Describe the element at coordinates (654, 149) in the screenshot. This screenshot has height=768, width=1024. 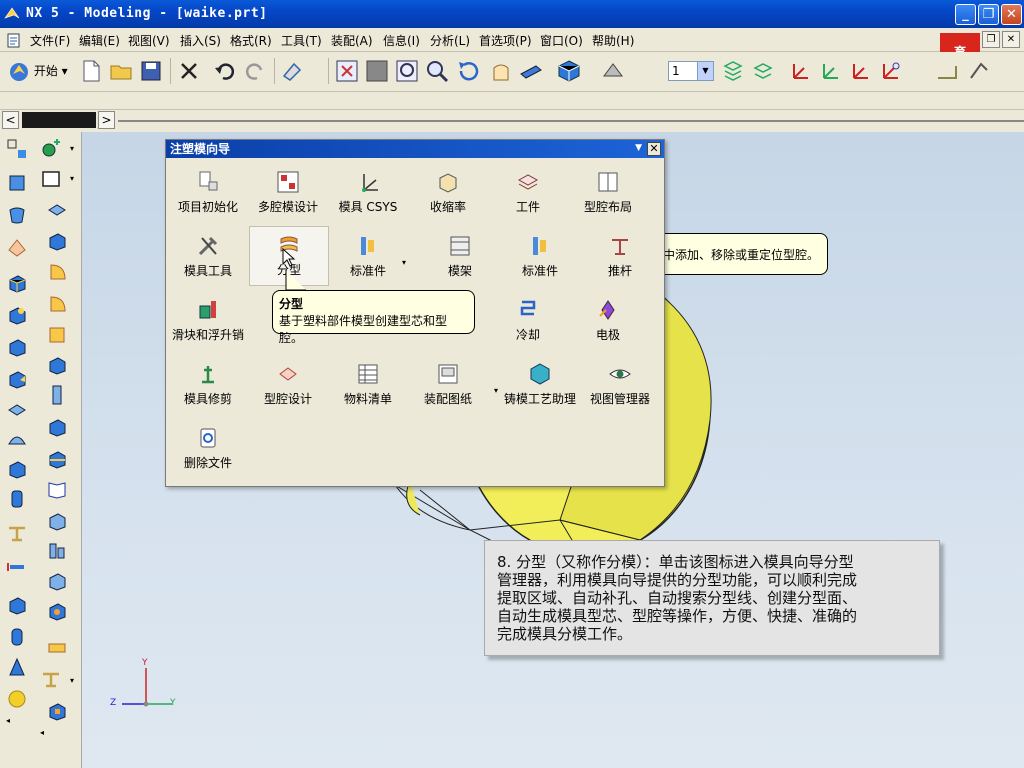
I see `dialog-close-button: ✕` at that location.